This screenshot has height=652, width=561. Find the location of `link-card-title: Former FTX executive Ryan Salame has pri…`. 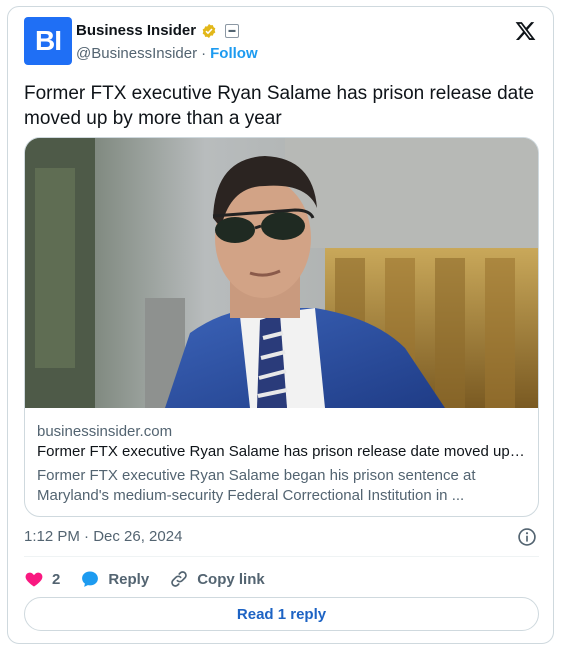

link-card-title: Former FTX executive Ryan Salame has pri… is located at coordinates (282, 452).